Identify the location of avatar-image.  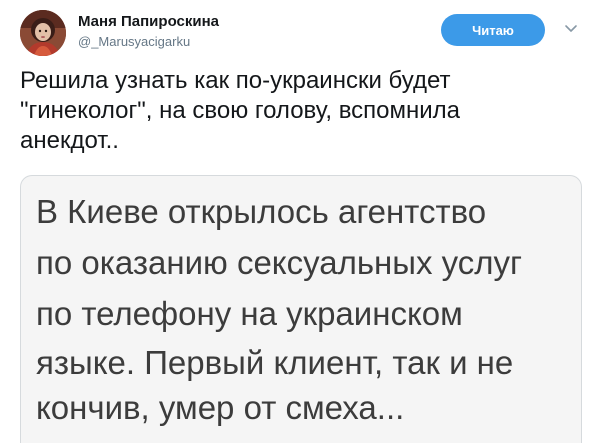
(43, 33).